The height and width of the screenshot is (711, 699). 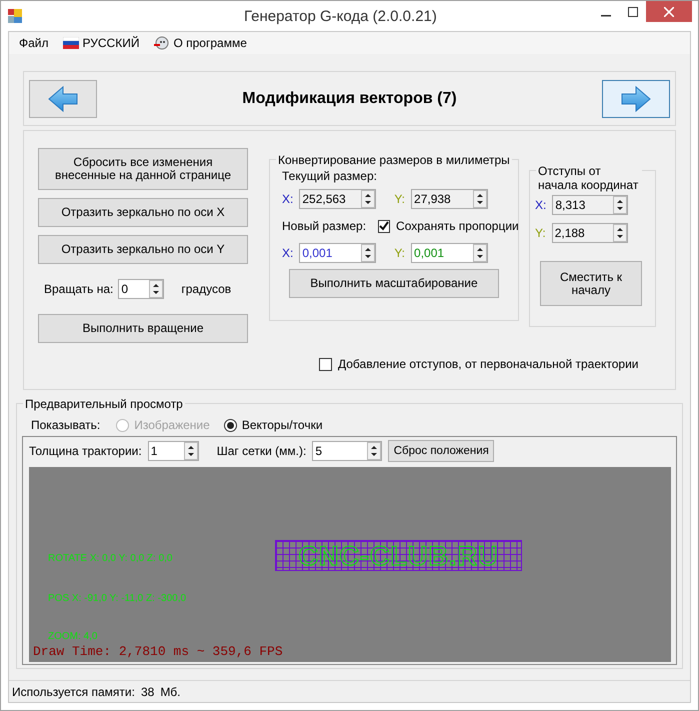 What do you see at coordinates (206, 289) in the screenshot?
I see `degrees-label: градусов` at bounding box center [206, 289].